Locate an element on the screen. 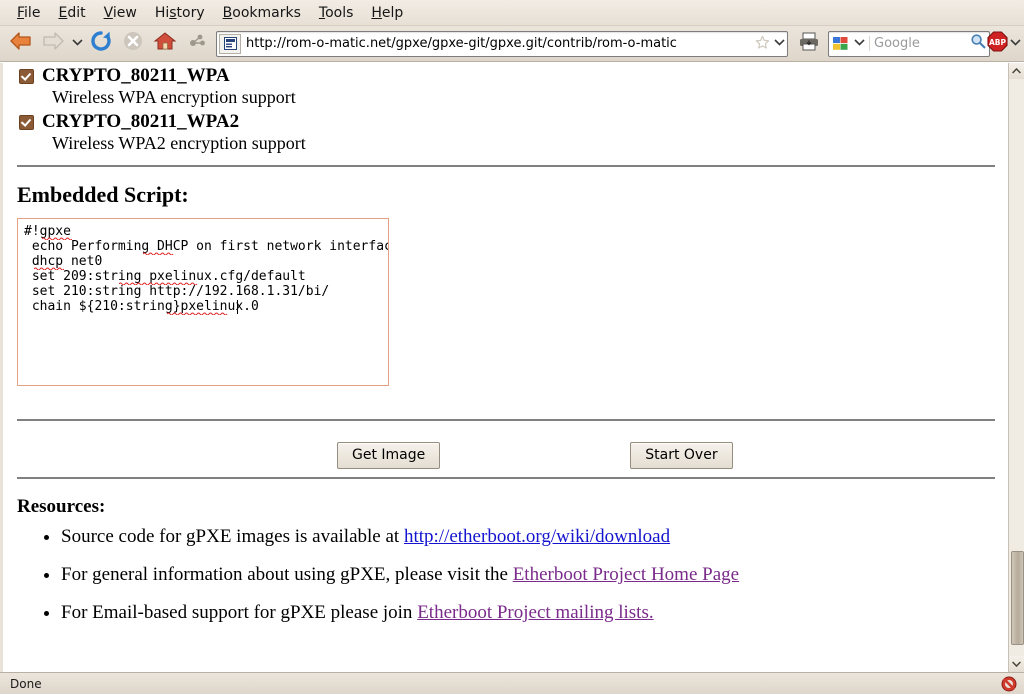  forward-arrow-icon is located at coordinates (53, 43).